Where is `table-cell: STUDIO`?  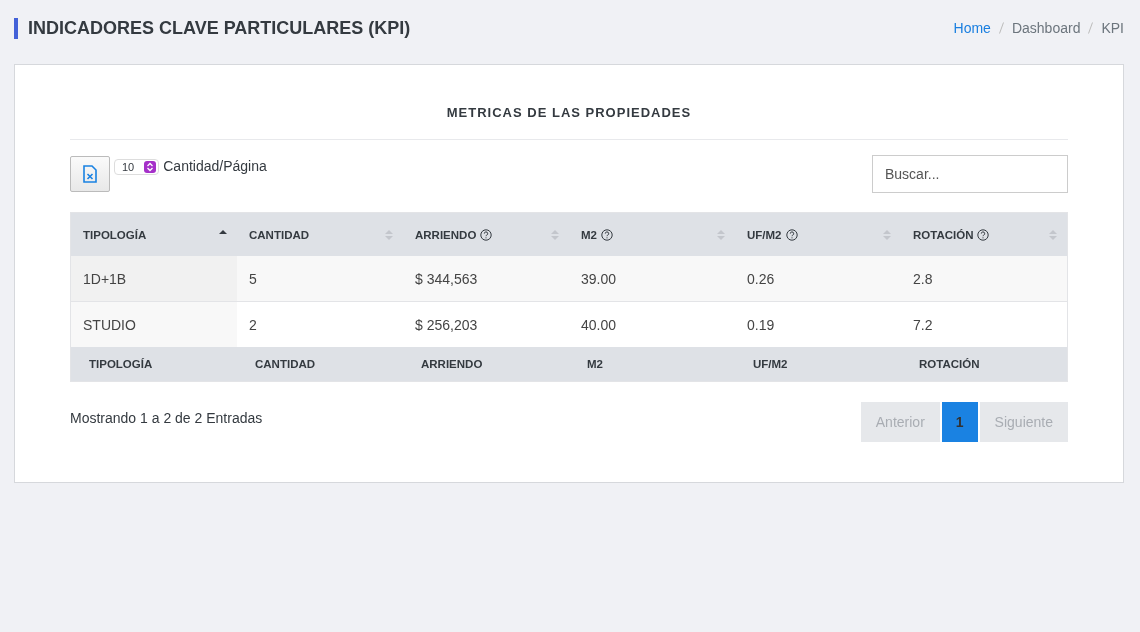
table-cell: STUDIO is located at coordinates (154, 324).